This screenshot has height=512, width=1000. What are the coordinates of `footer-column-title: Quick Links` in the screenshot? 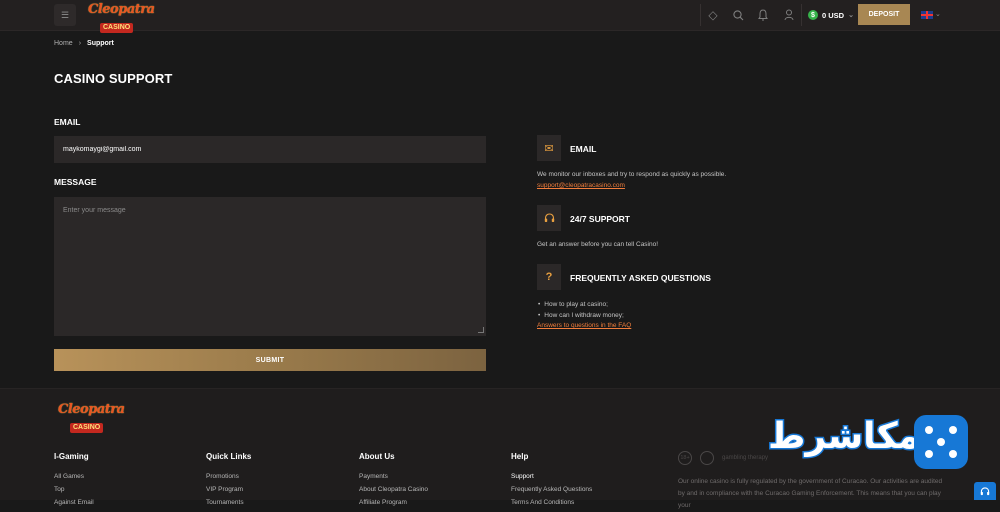 It's located at (229, 456).